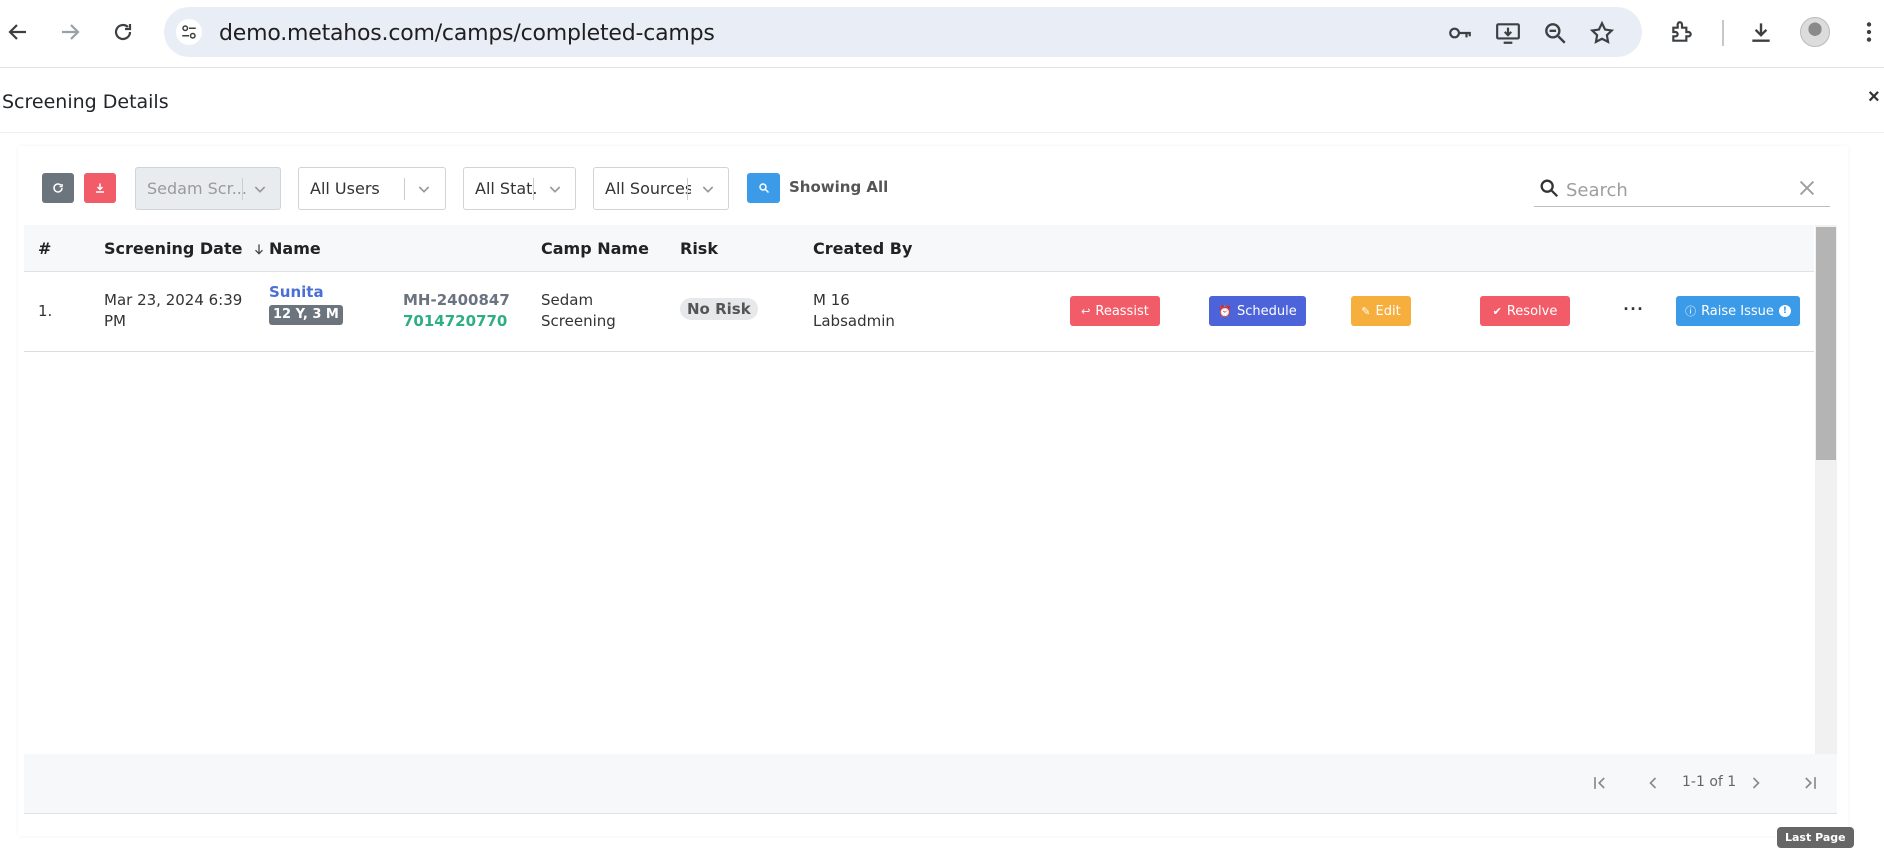  What do you see at coordinates (1682, 32) in the screenshot?
I see `extensions-icon` at bounding box center [1682, 32].